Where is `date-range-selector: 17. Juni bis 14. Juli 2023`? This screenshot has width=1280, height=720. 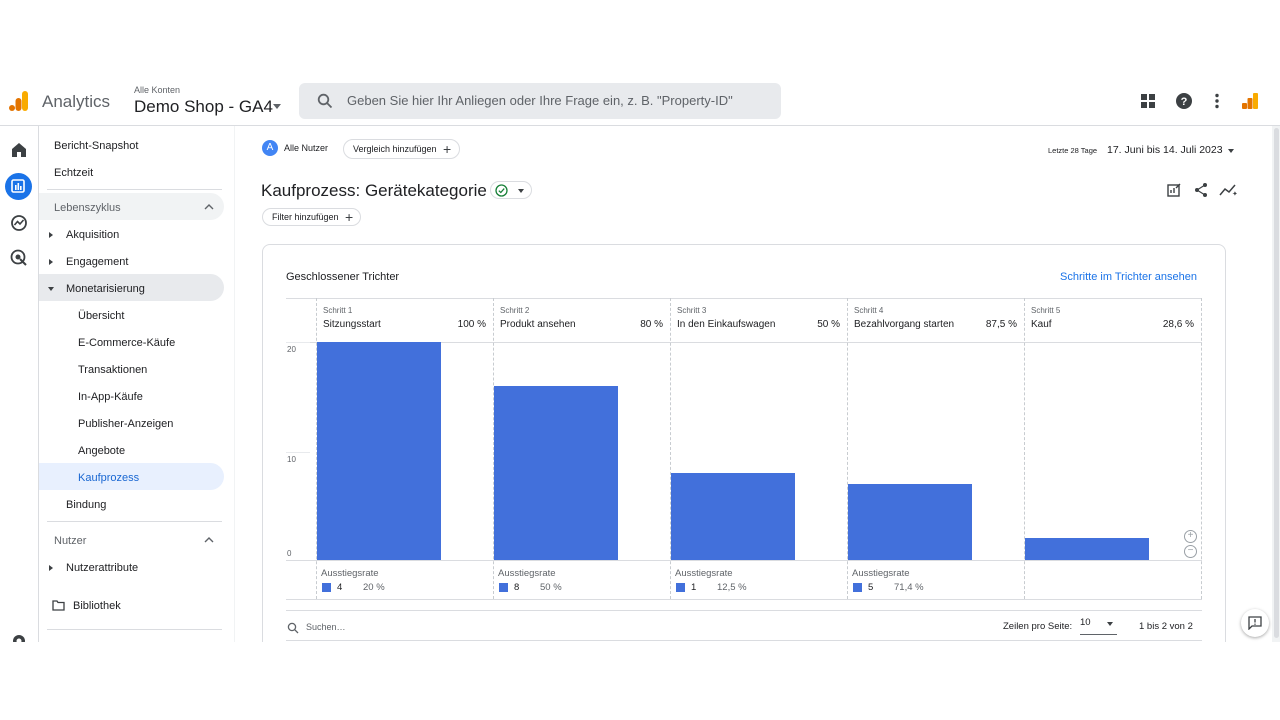 date-range-selector: 17. Juni bis 14. Juli 2023 is located at coordinates (1165, 150).